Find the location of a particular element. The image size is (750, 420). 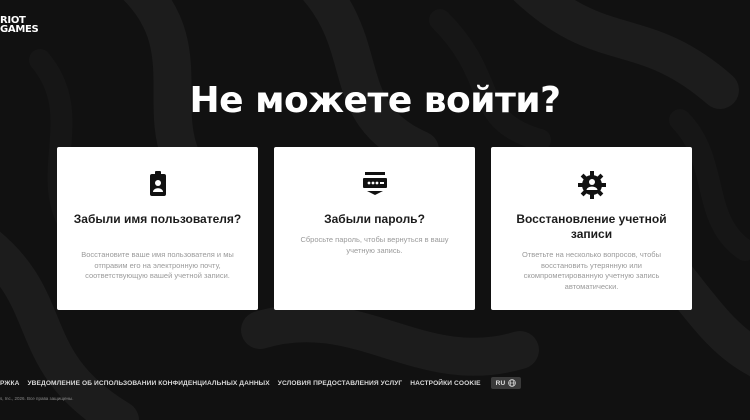

riot-games-logo: RIOT GAMES is located at coordinates (19, 25).